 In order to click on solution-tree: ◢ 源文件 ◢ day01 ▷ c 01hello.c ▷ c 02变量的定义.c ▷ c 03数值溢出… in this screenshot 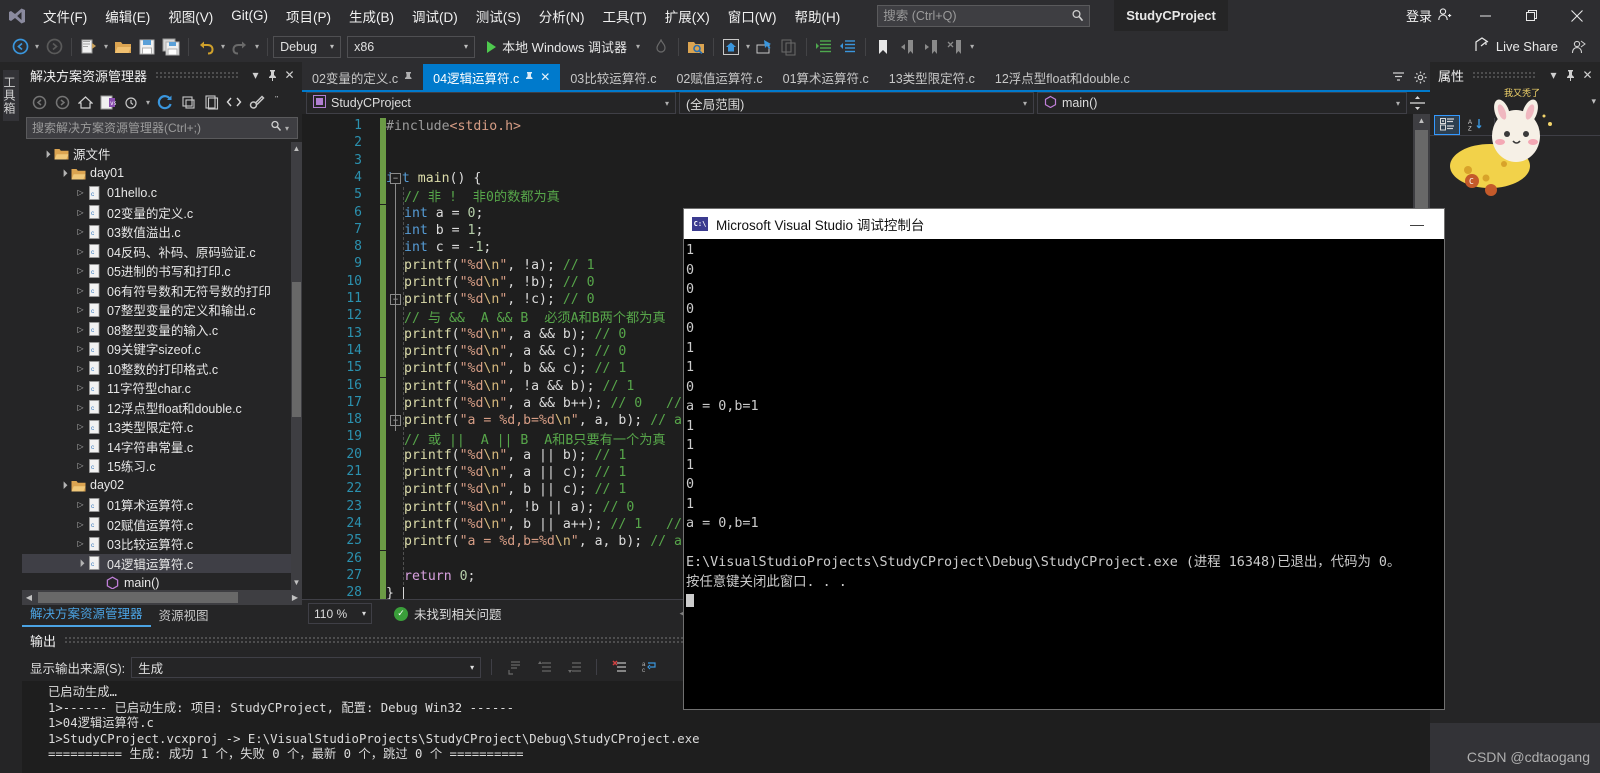, I will do `click(162, 366)`.